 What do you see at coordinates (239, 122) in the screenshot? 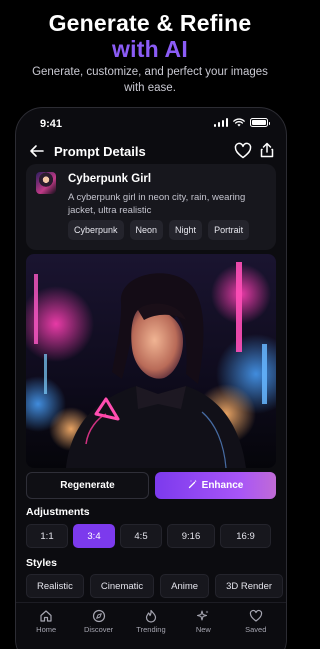
I see `wifi-icon` at bounding box center [239, 122].